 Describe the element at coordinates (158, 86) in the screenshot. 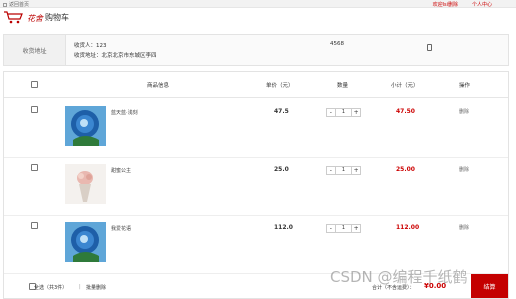

I see `col-product: 商品信息` at that location.